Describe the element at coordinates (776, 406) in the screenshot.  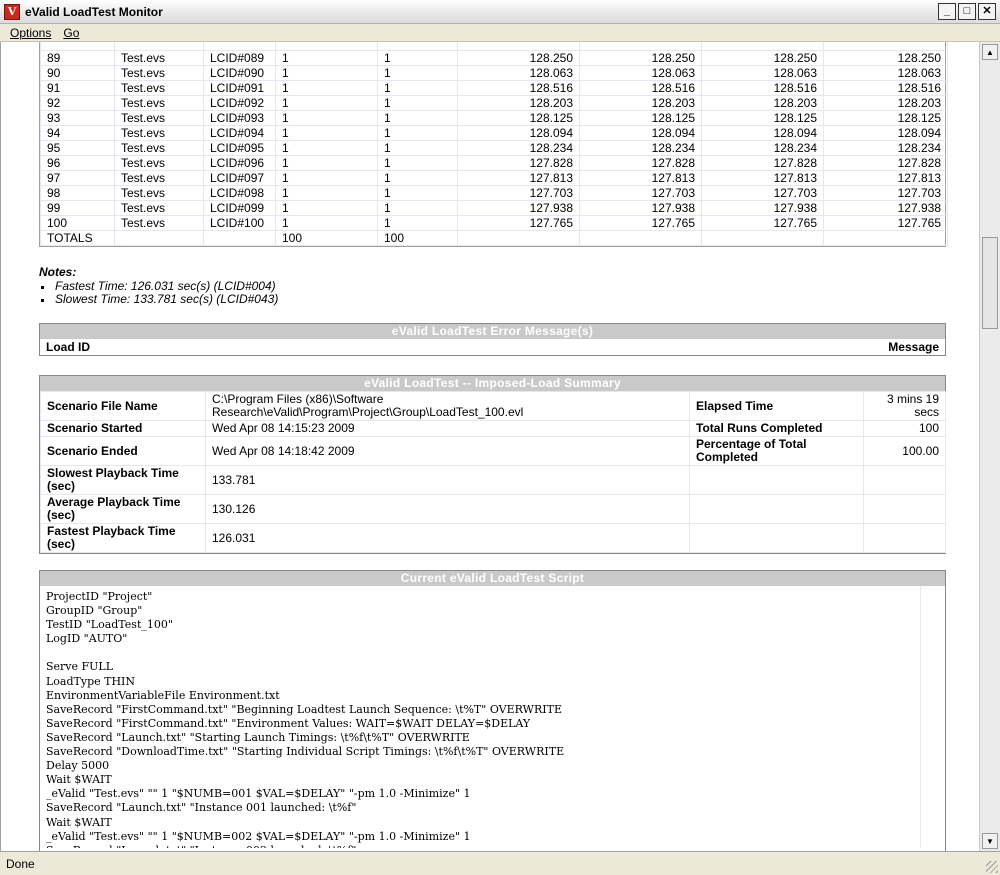
I see `elapsed-label: Elapsed Time` at that location.